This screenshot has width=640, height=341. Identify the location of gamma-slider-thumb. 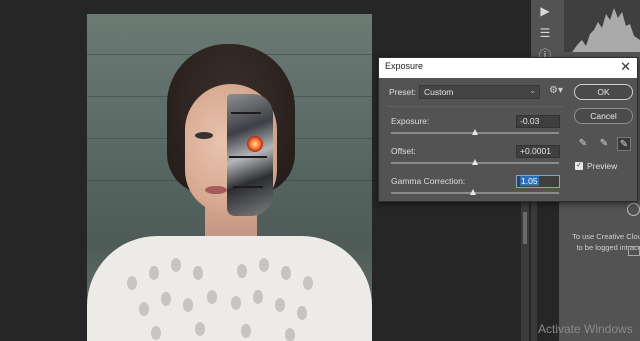
(473, 192).